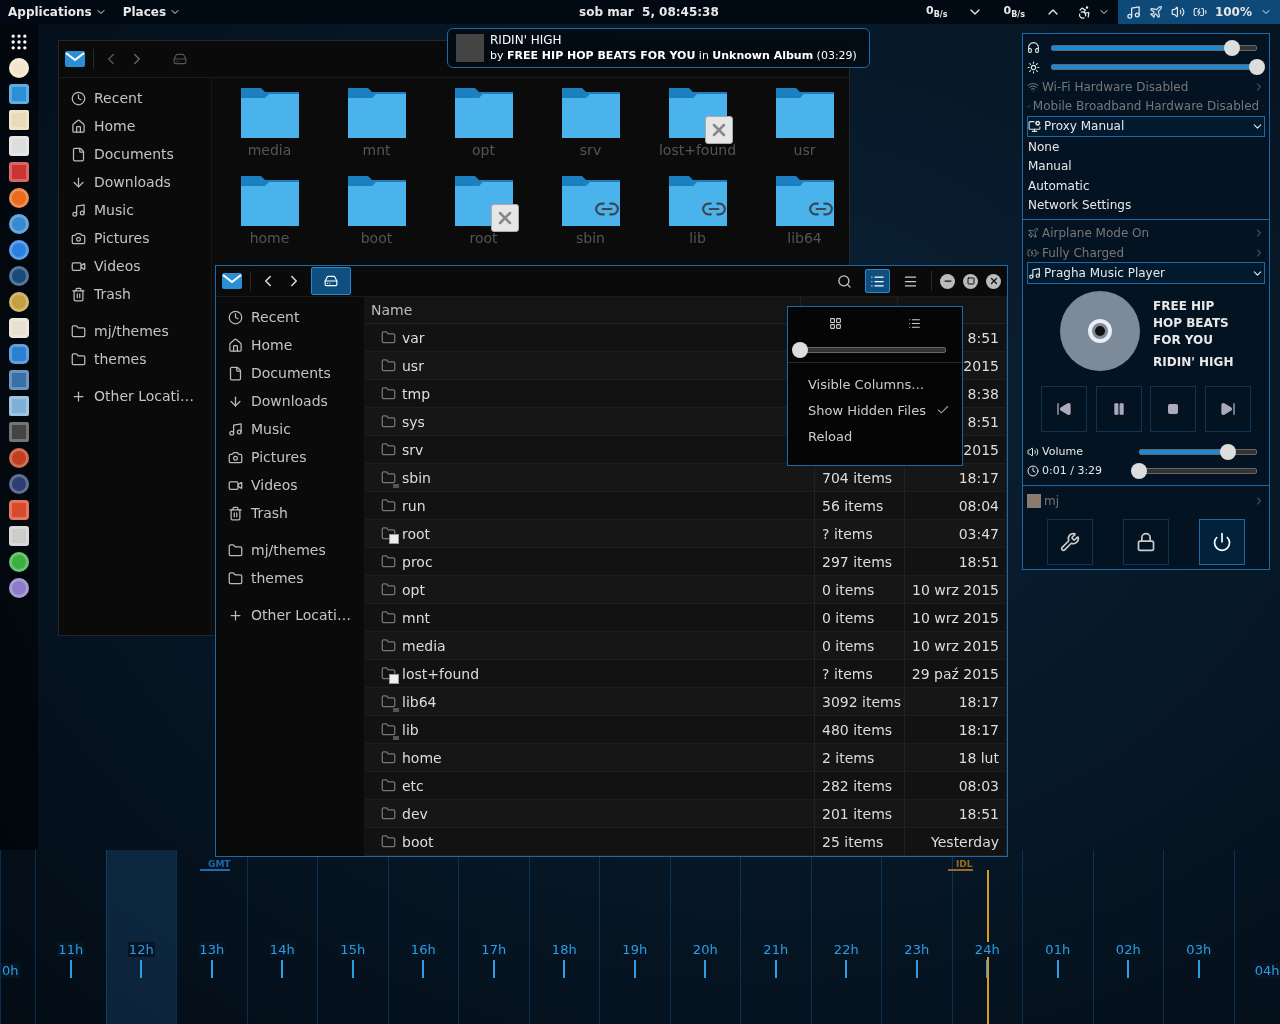  What do you see at coordinates (955, 589) in the screenshot?
I see `file-modified: 10 wrz 2015` at bounding box center [955, 589].